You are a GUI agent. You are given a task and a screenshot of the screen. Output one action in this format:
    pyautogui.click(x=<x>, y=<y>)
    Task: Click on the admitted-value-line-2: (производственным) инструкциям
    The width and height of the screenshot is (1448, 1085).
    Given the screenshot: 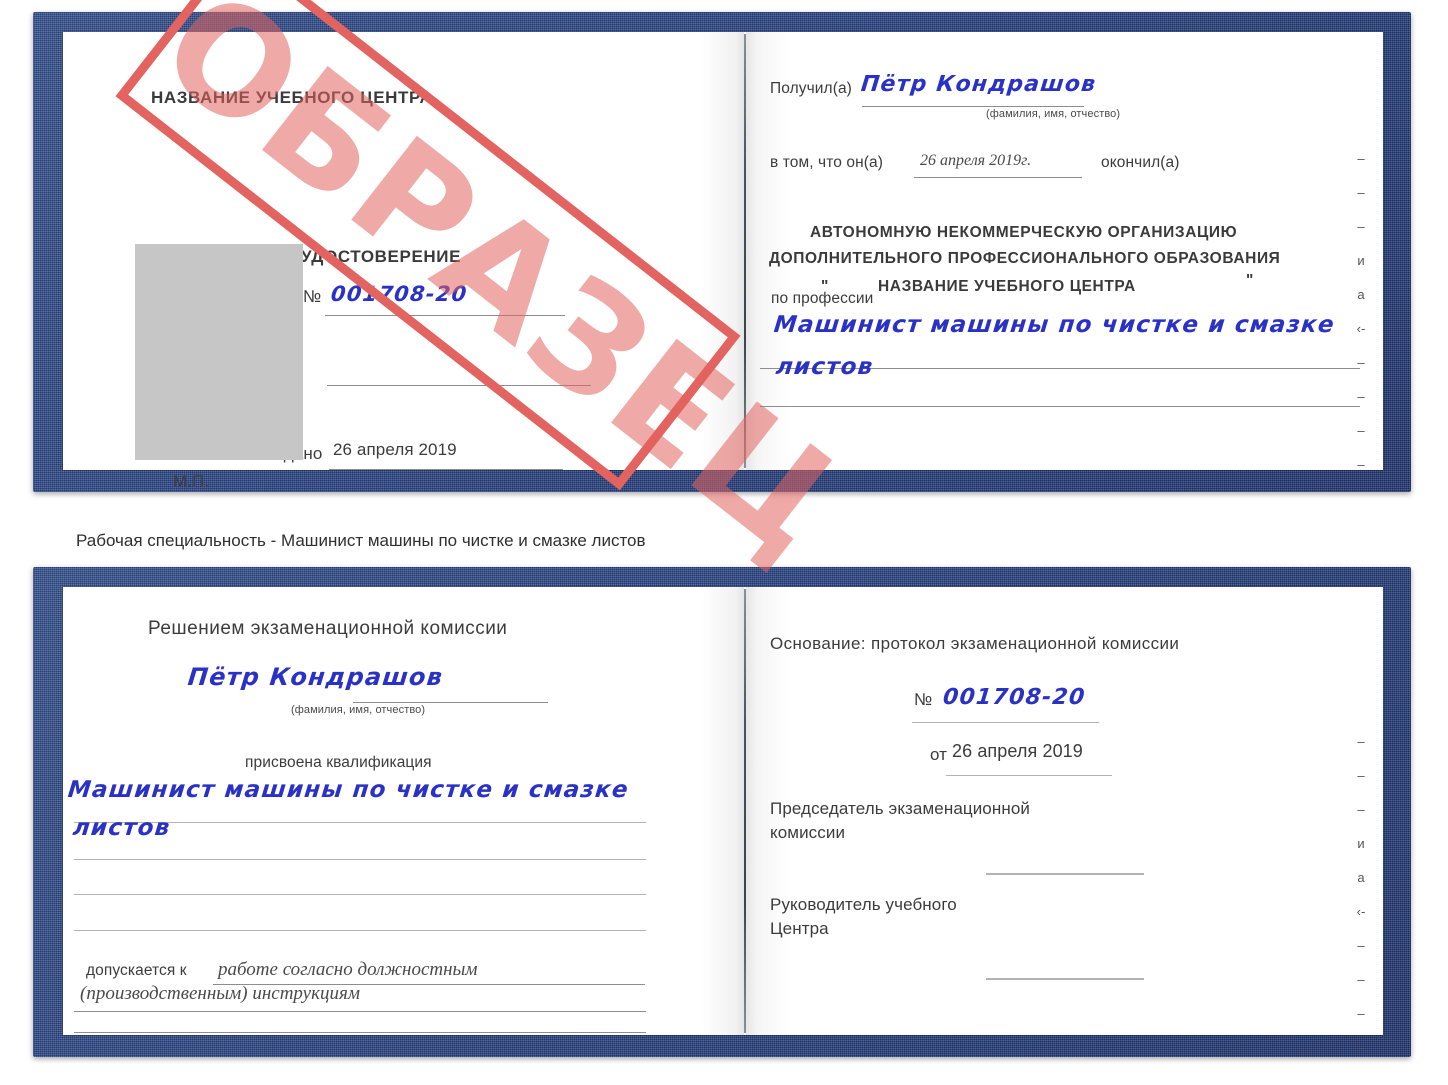 What is the action you would take?
    pyautogui.click(x=220, y=993)
    